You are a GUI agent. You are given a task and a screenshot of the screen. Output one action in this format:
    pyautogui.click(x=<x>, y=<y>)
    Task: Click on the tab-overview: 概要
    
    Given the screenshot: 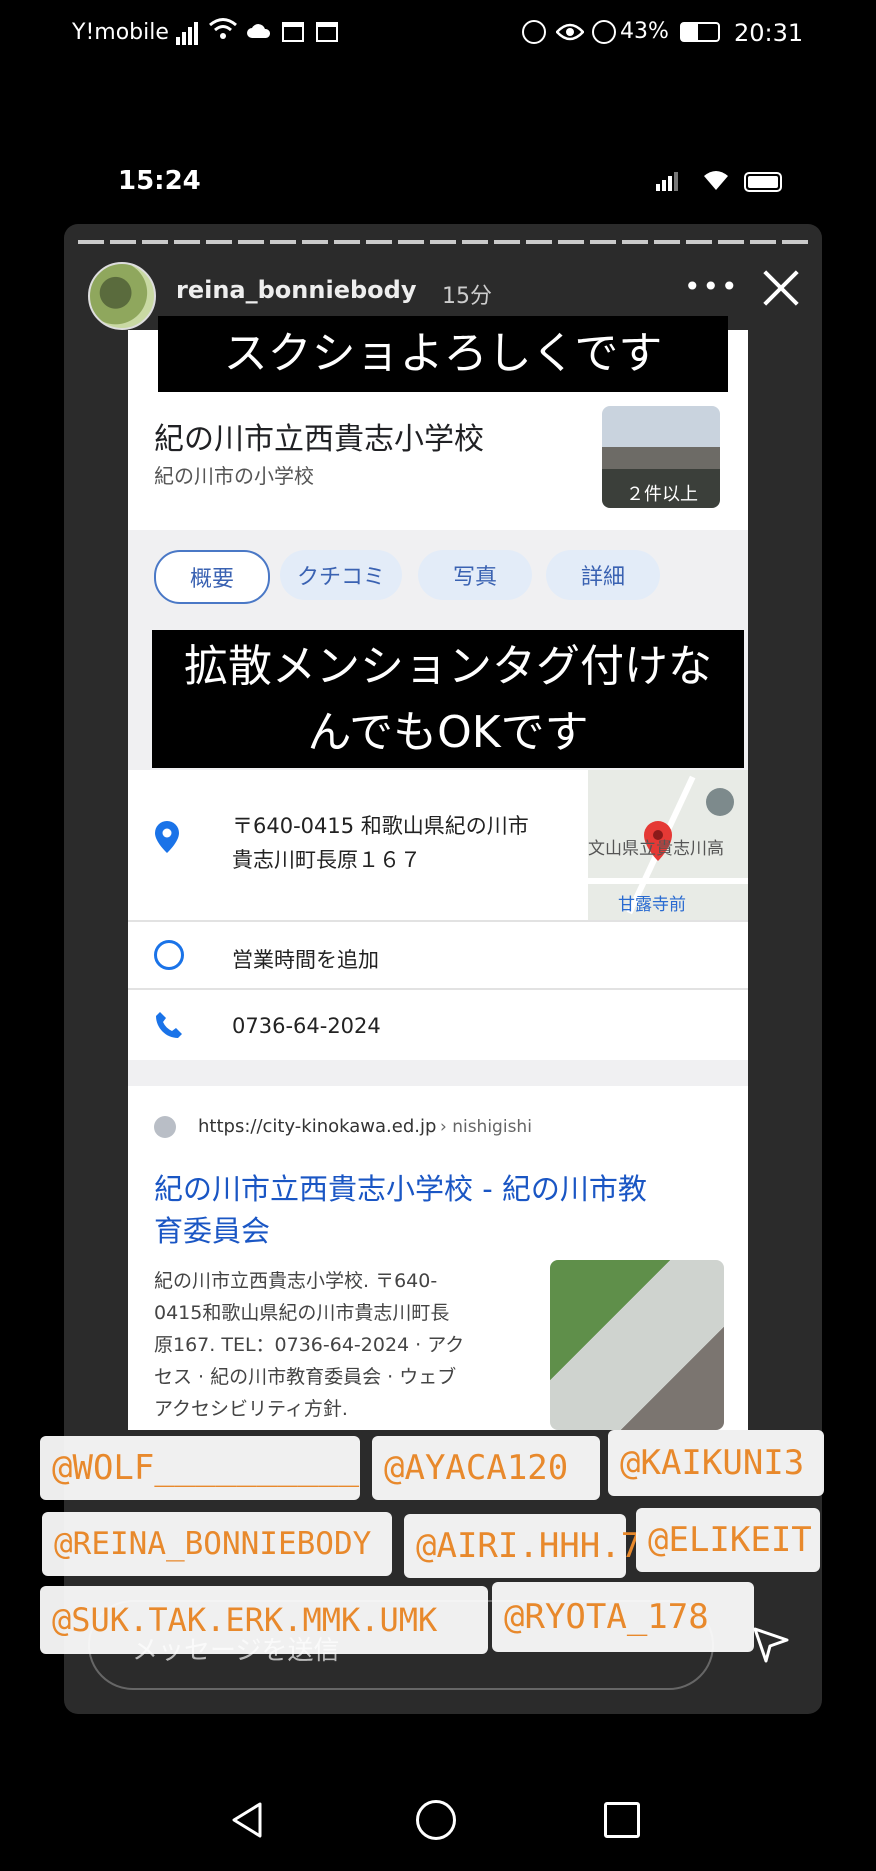 What is the action you would take?
    pyautogui.click(x=212, y=577)
    